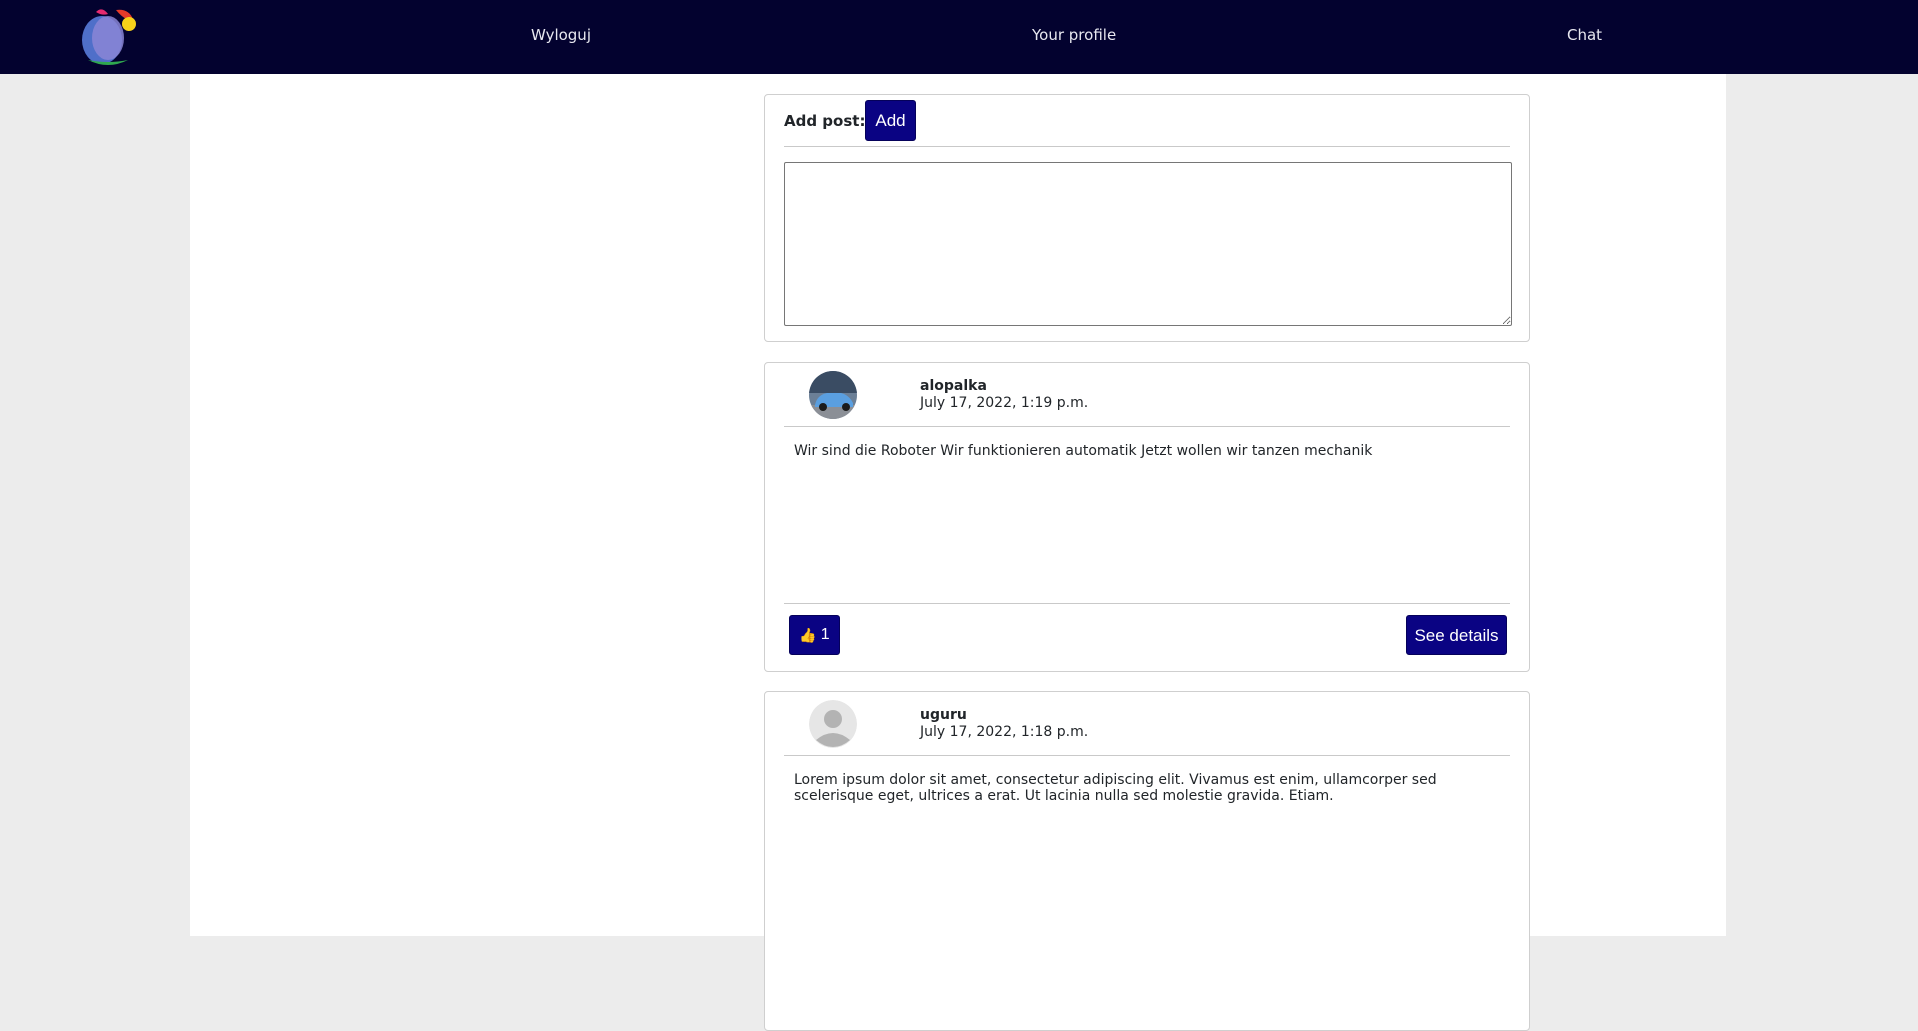  I want to click on thumbs-up-icon: 👍, so click(808, 635).